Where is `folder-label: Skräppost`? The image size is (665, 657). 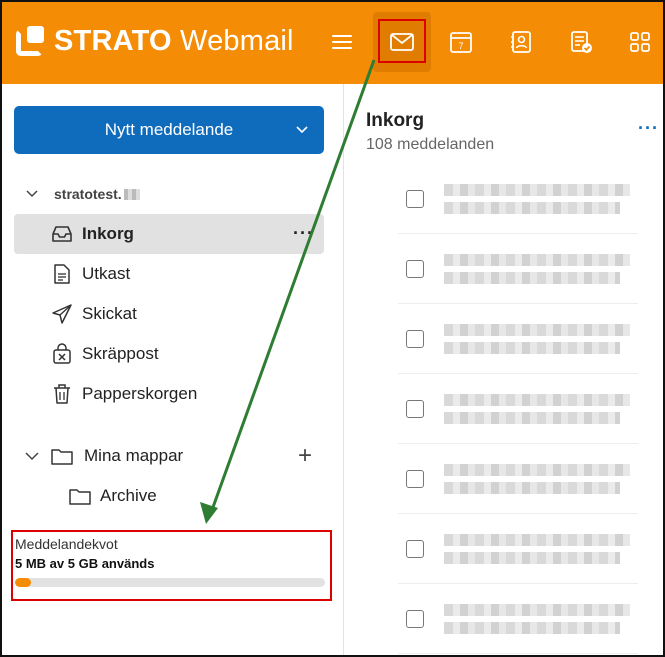 folder-label: Skräppost is located at coordinates (120, 353).